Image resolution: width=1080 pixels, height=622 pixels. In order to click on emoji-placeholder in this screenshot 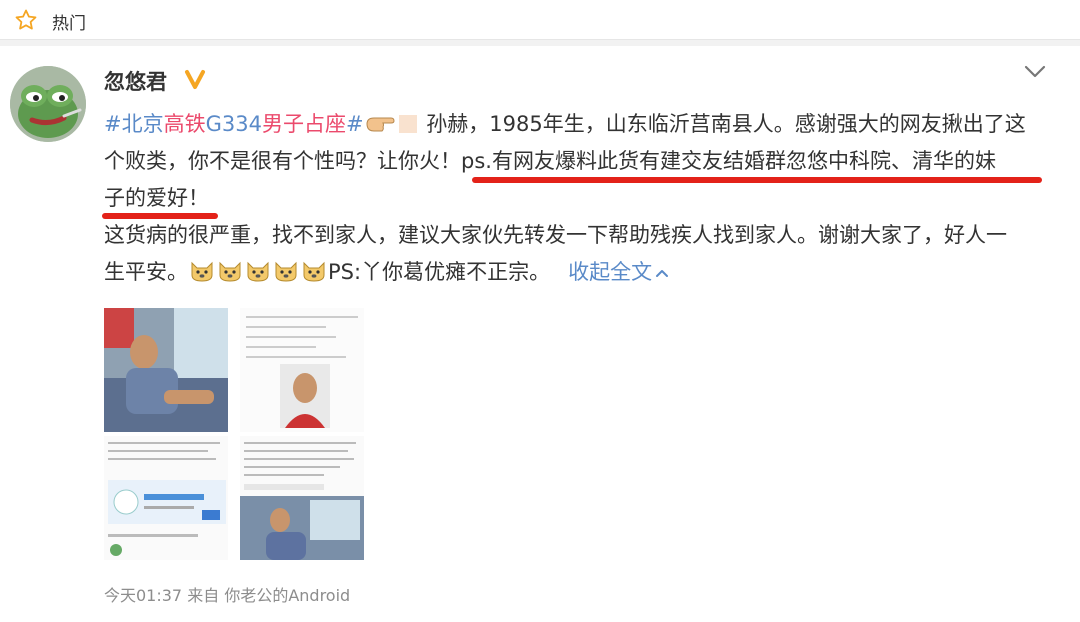, I will do `click(408, 128)`.